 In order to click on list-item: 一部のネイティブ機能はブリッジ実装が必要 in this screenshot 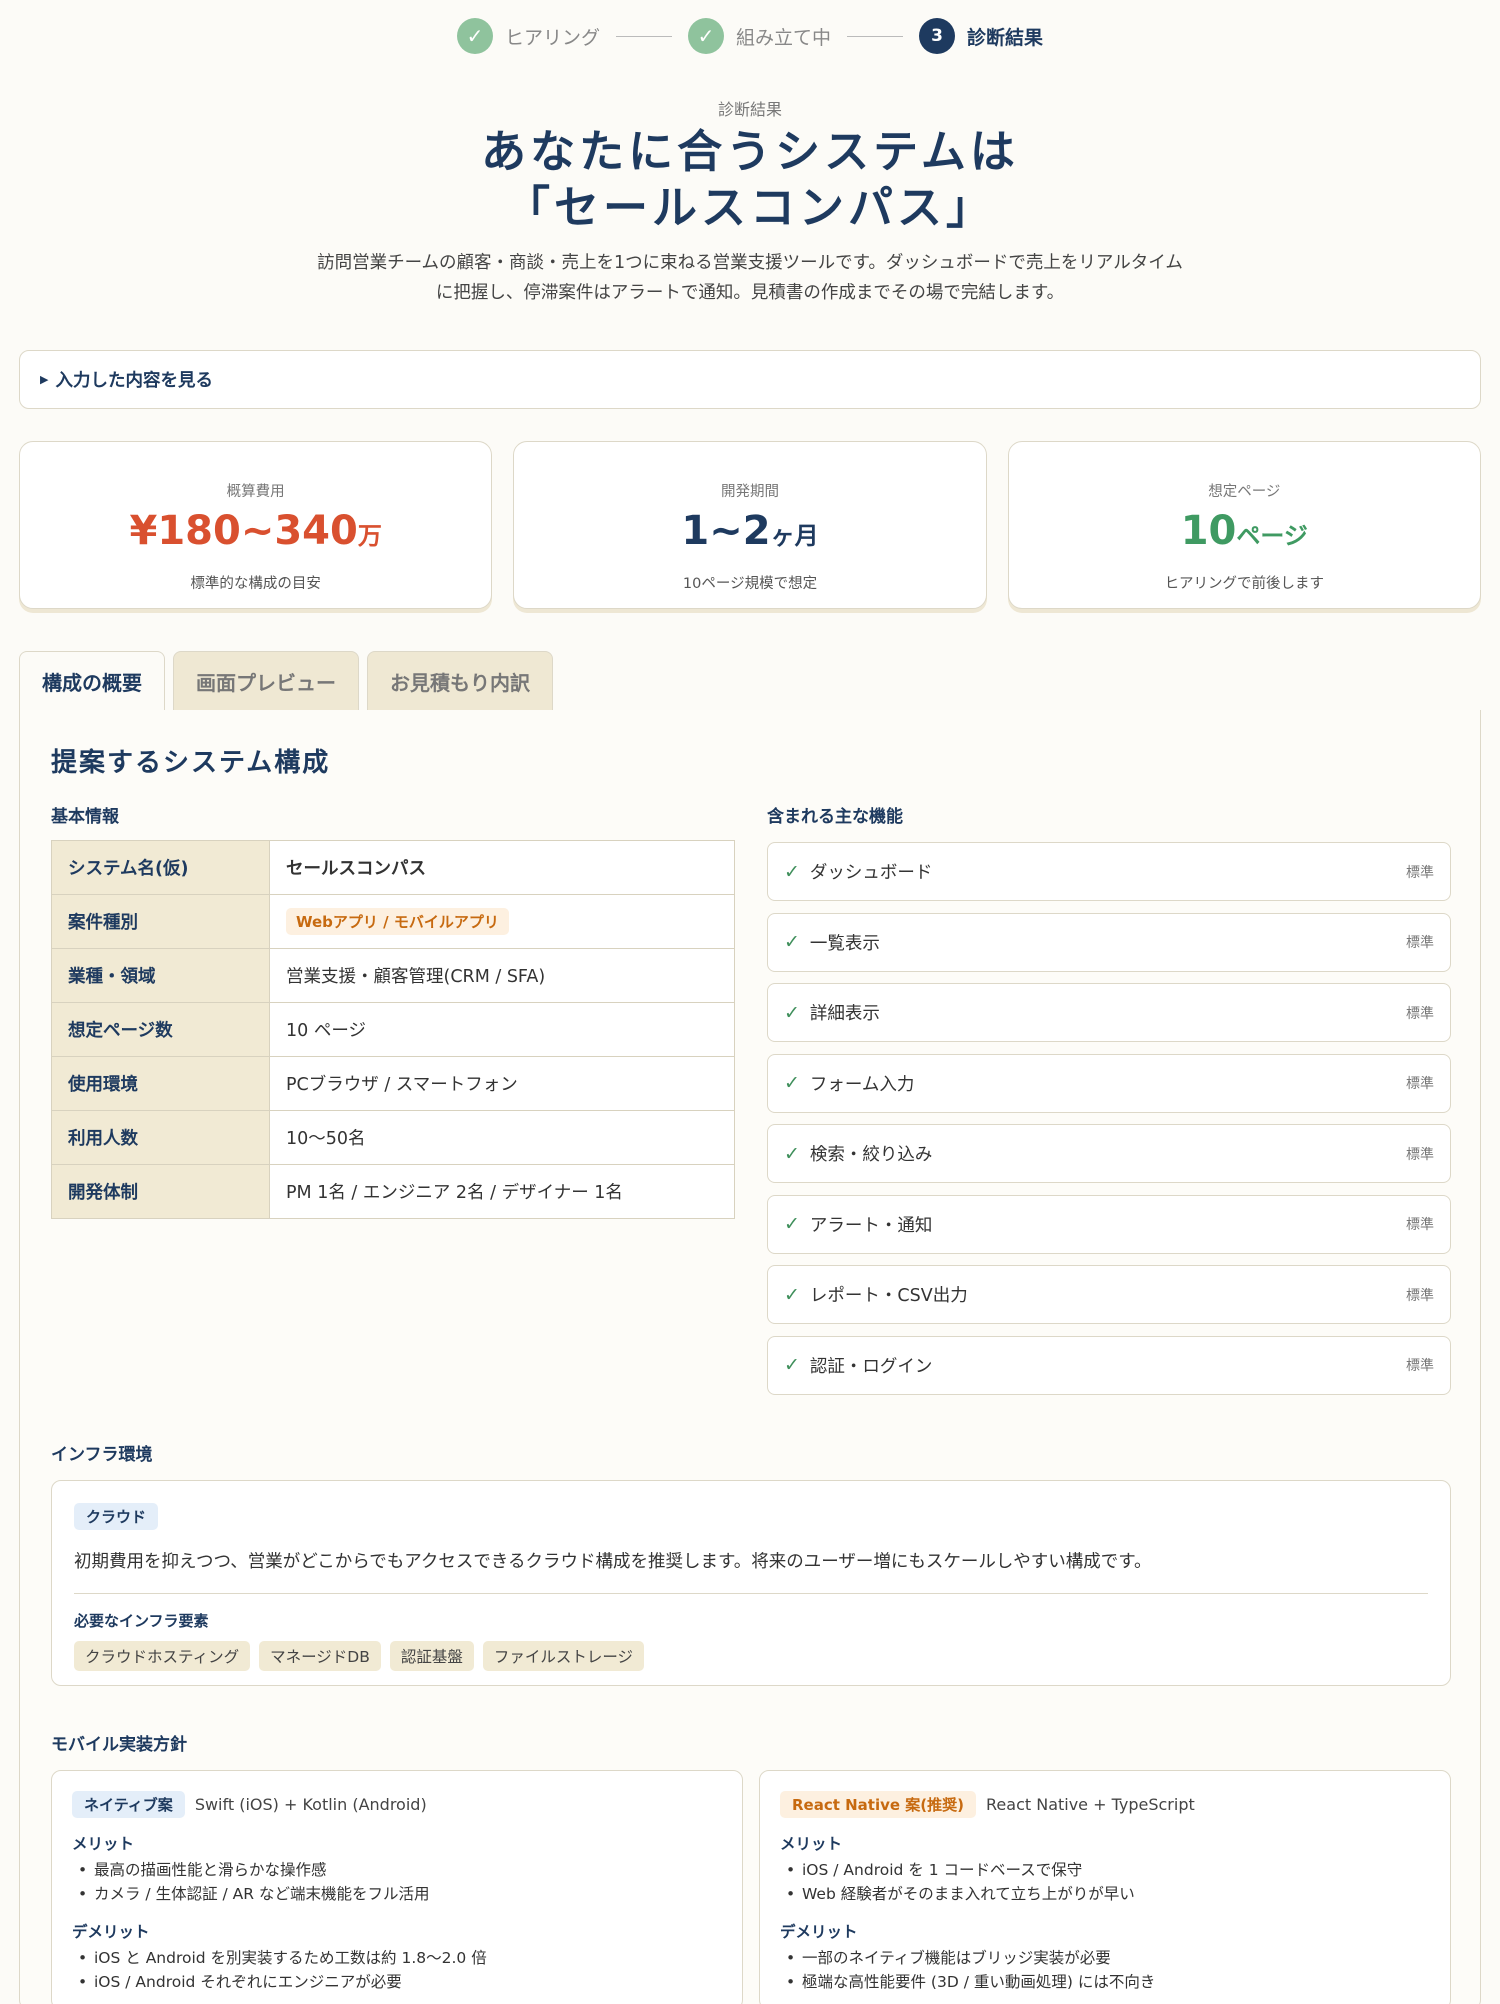, I will do `click(1105, 1958)`.